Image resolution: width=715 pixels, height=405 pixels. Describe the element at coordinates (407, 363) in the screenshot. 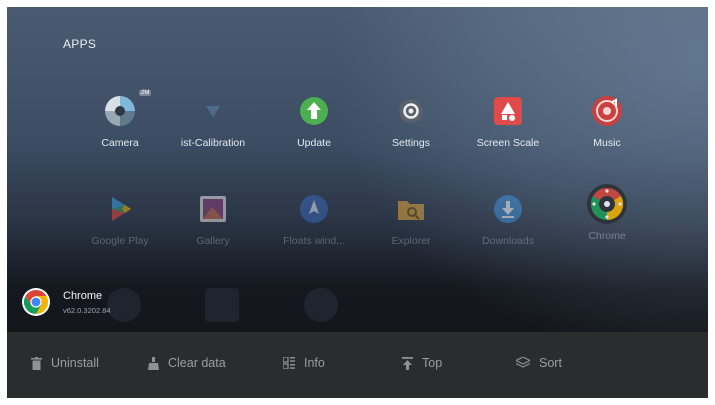

I see `pin-top-icon` at that location.